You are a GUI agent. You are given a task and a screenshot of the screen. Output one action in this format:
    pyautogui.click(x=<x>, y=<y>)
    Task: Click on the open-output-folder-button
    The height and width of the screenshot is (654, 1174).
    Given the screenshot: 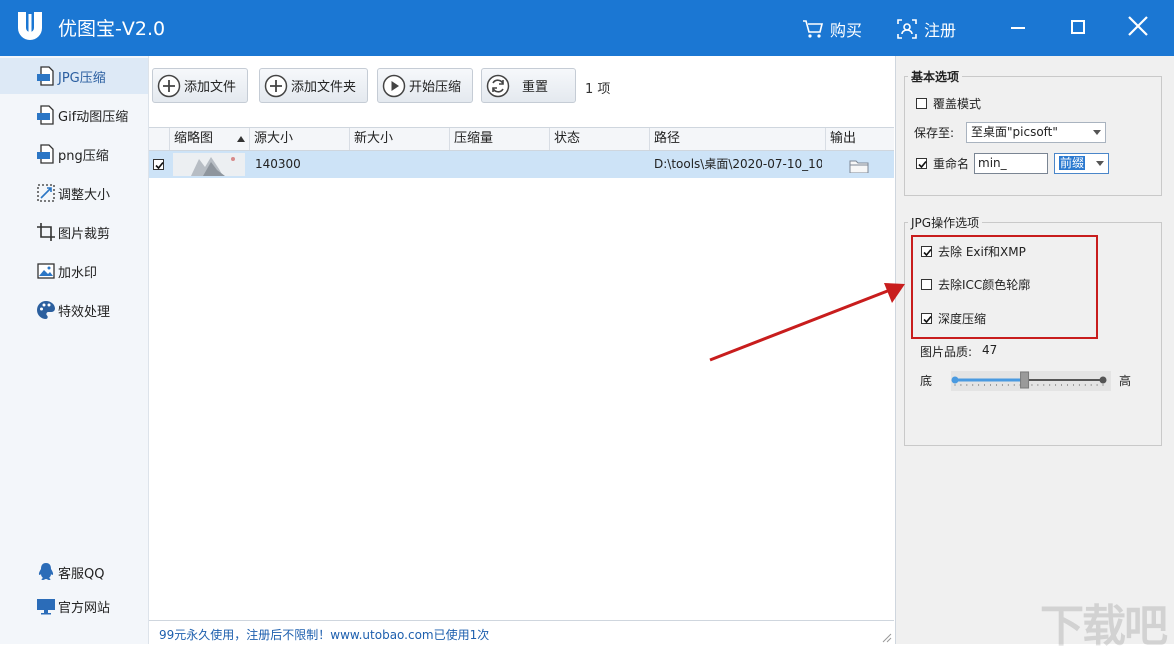 What is the action you would take?
    pyautogui.click(x=859, y=165)
    